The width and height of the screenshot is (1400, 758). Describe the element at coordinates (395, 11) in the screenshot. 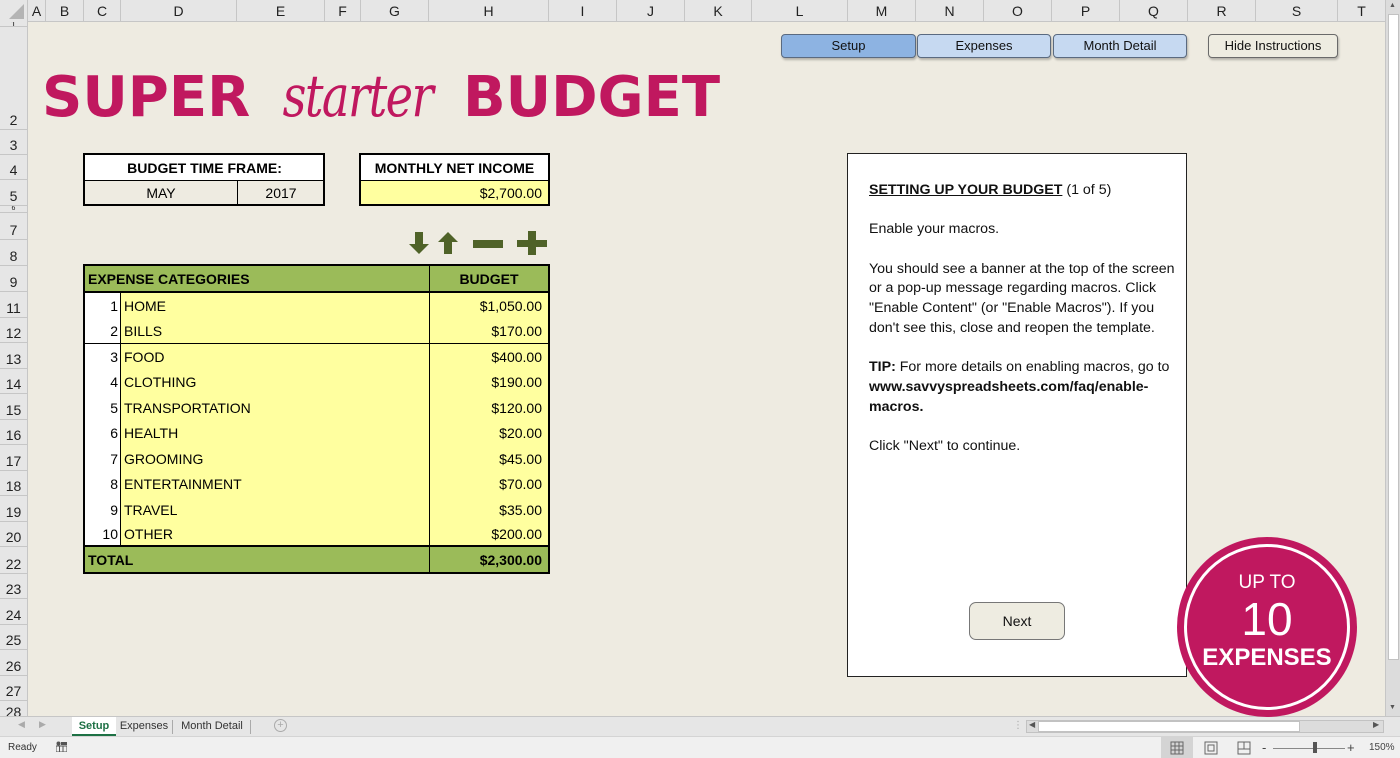

I see `column-header-g: G` at that location.